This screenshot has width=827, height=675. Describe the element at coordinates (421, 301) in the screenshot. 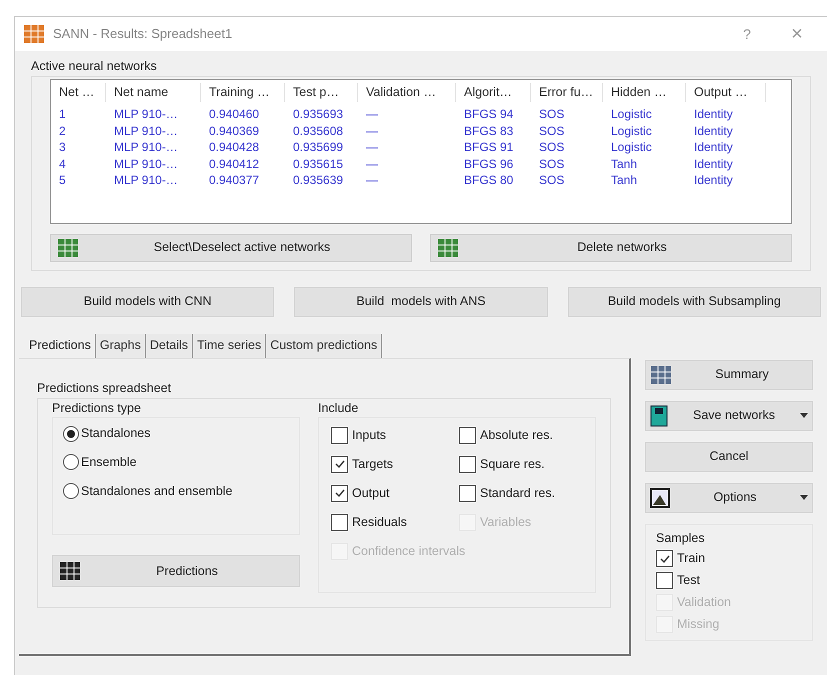

I see `build-button: Build models with ANS` at that location.